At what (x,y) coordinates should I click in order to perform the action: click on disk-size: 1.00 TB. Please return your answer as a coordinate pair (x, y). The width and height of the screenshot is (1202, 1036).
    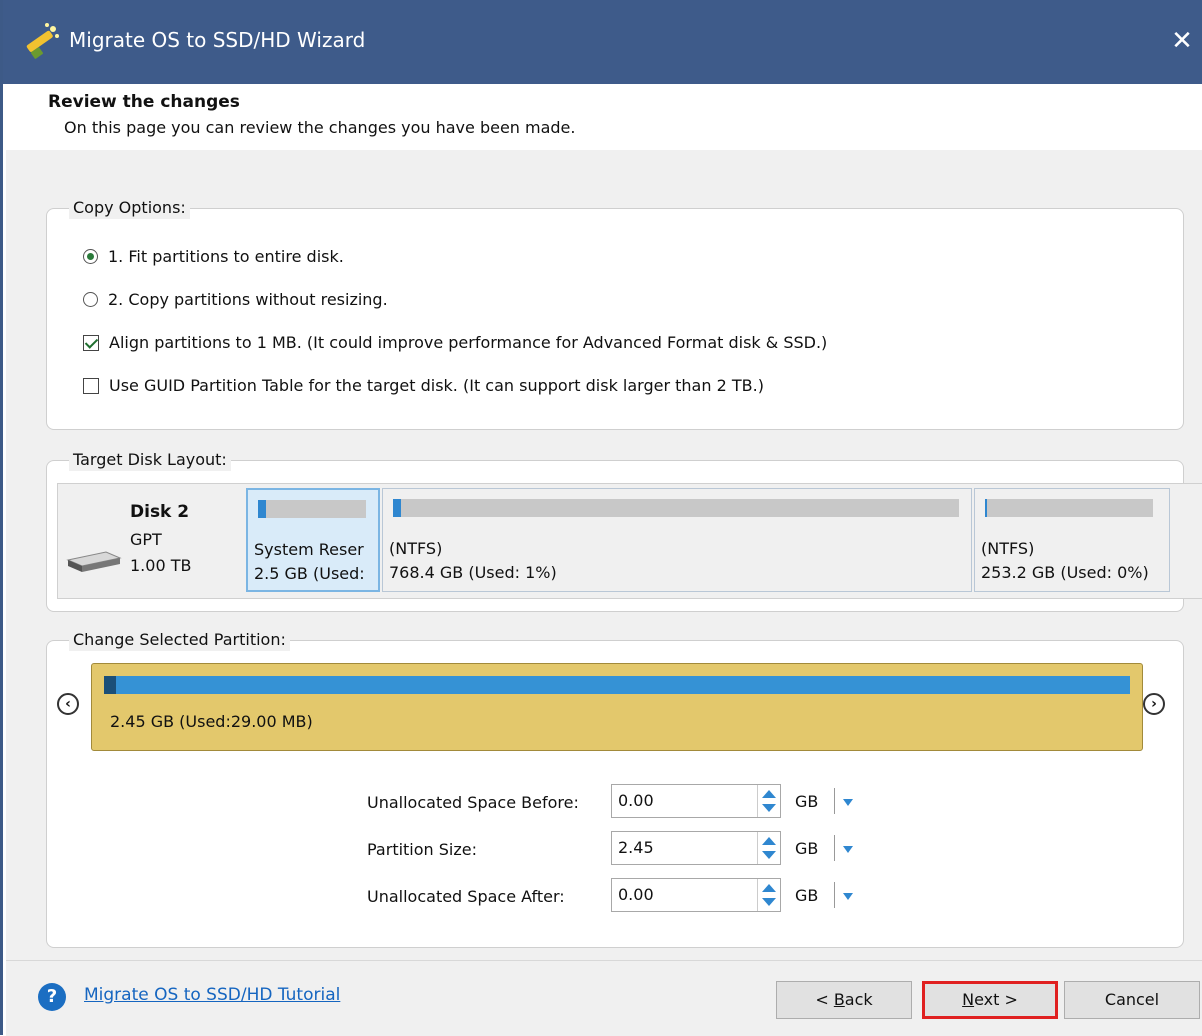
    Looking at the image, I should click on (161, 565).